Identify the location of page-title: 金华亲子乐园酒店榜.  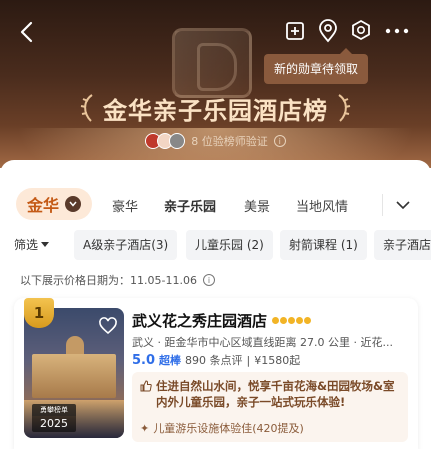
(215, 110).